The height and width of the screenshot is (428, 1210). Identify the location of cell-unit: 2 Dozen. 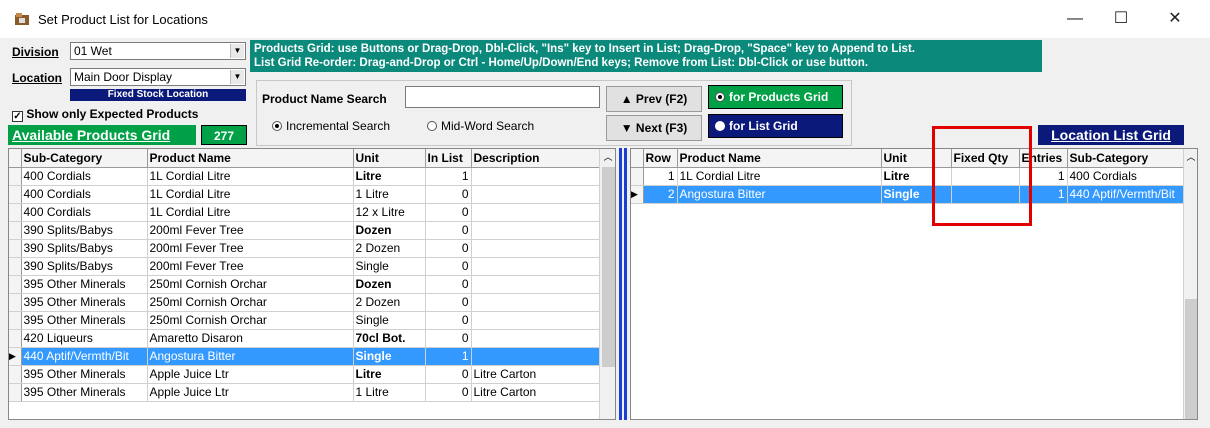
(389, 248).